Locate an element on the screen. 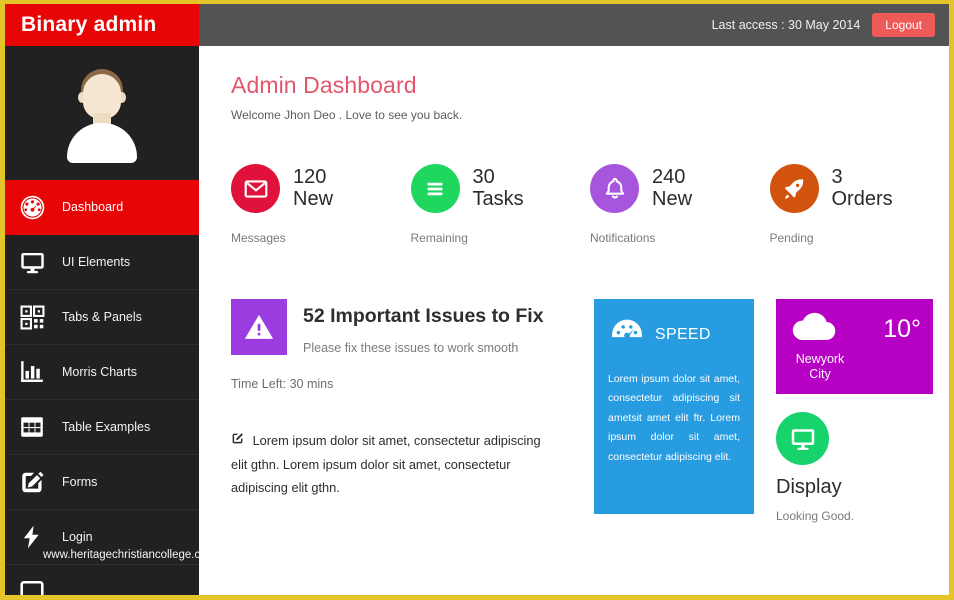  stat-card-messages: 120 New Messages is located at coordinates (321, 204).